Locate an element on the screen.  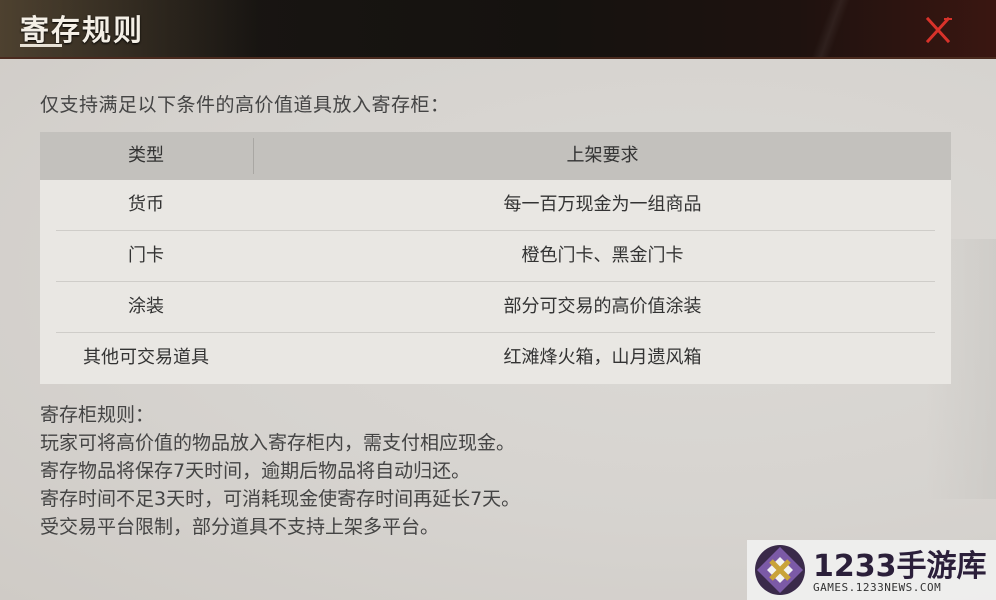
title-bar-decoration is located at coordinates (831, 28).